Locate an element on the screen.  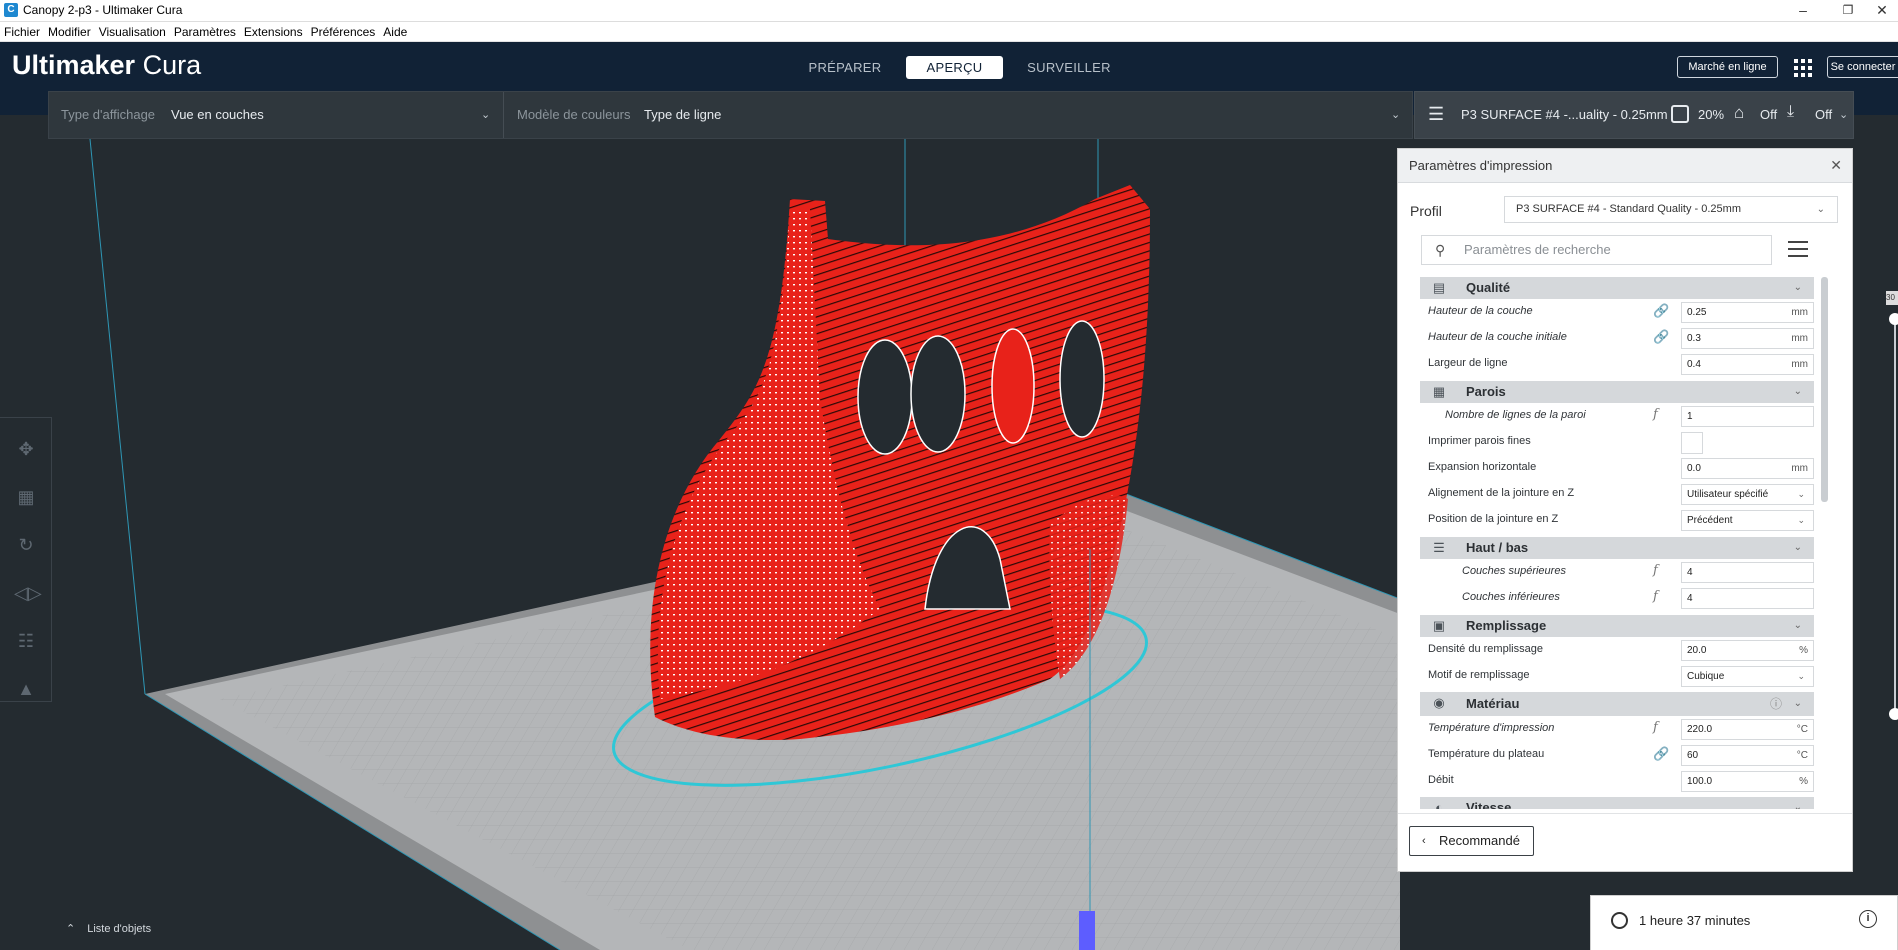
menu-aide: Aide is located at coordinates (395, 32).